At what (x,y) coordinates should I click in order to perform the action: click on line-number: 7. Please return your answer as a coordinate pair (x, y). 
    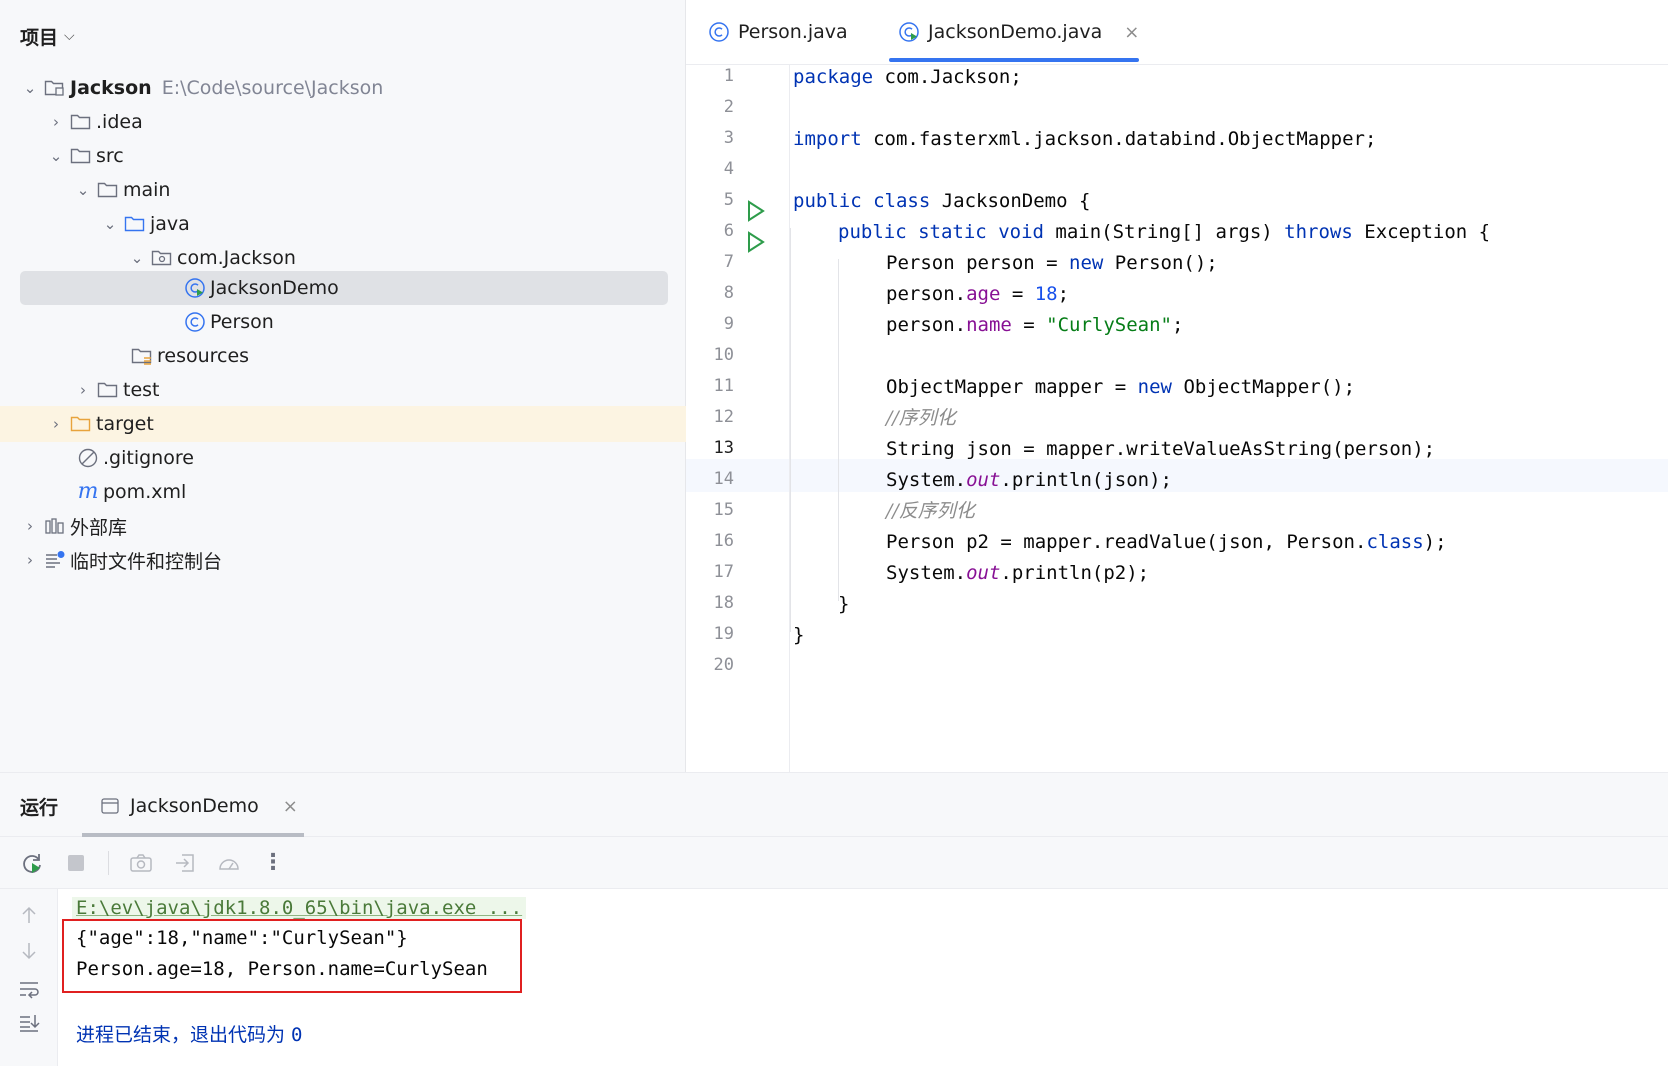
    Looking at the image, I should click on (728, 262).